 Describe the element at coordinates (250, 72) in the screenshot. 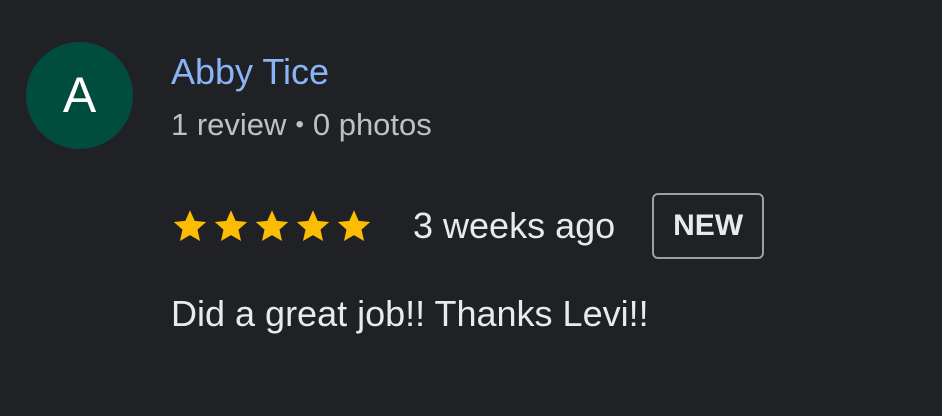

I see `reviewer-name-link: Abby Tice` at that location.